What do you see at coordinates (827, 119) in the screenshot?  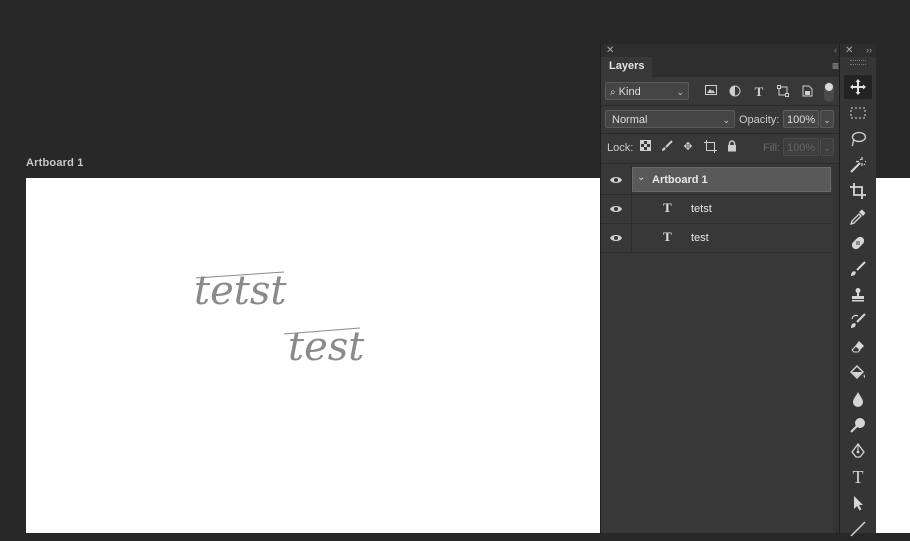 I see `opacity-dropdown-icon: ⌄` at bounding box center [827, 119].